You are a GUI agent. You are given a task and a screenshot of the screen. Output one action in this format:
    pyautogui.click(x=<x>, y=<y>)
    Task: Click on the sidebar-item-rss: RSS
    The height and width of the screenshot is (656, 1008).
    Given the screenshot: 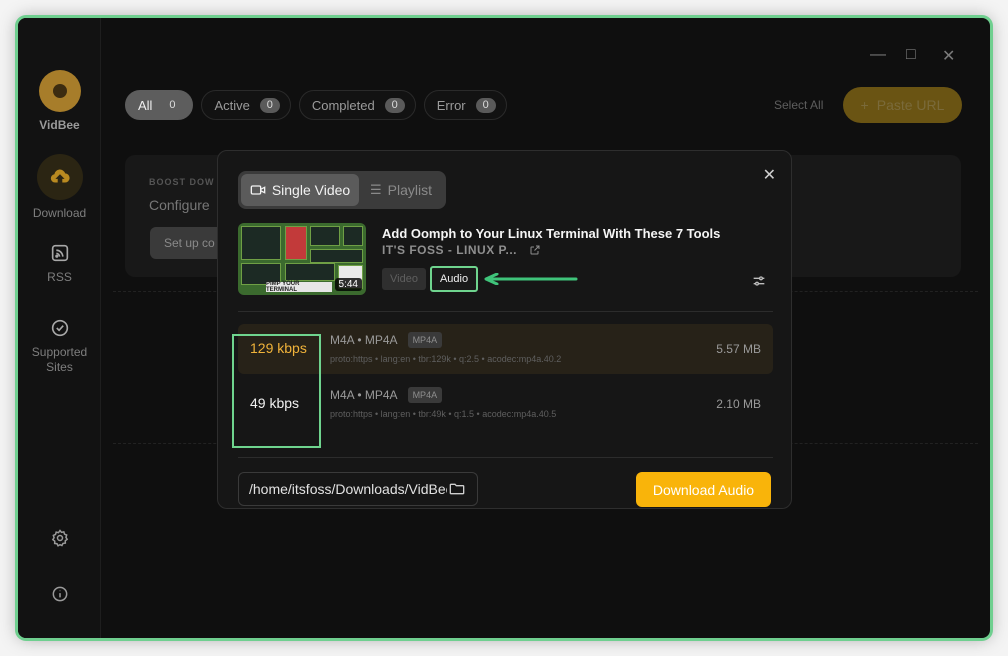 What is the action you would take?
    pyautogui.click(x=59, y=263)
    